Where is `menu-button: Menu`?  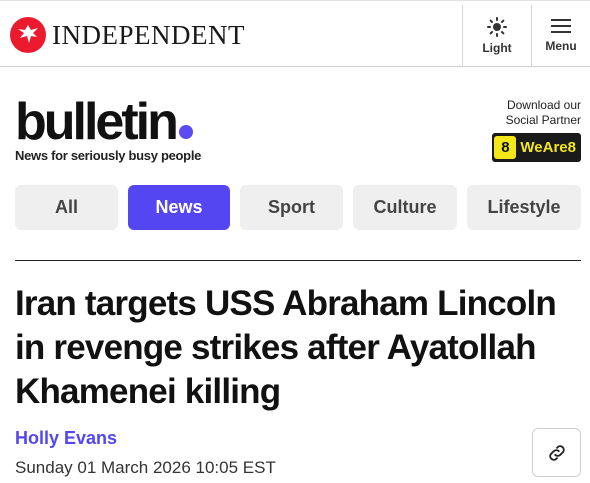 menu-button: Menu is located at coordinates (560, 36).